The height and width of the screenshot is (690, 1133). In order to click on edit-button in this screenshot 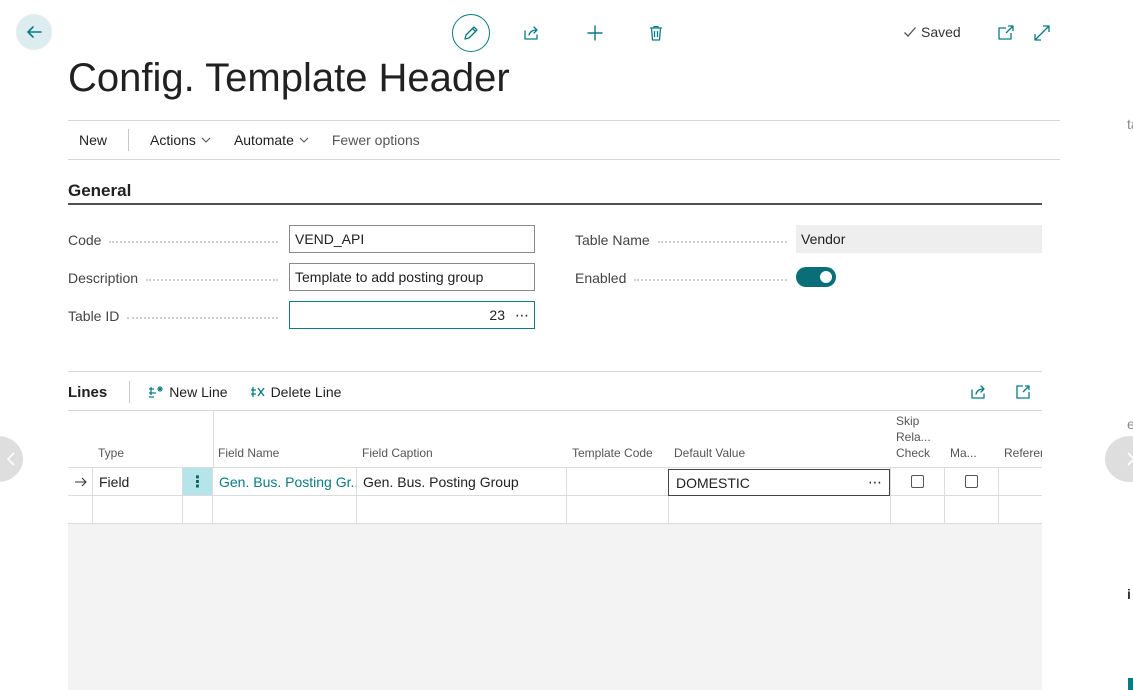, I will do `click(471, 33)`.